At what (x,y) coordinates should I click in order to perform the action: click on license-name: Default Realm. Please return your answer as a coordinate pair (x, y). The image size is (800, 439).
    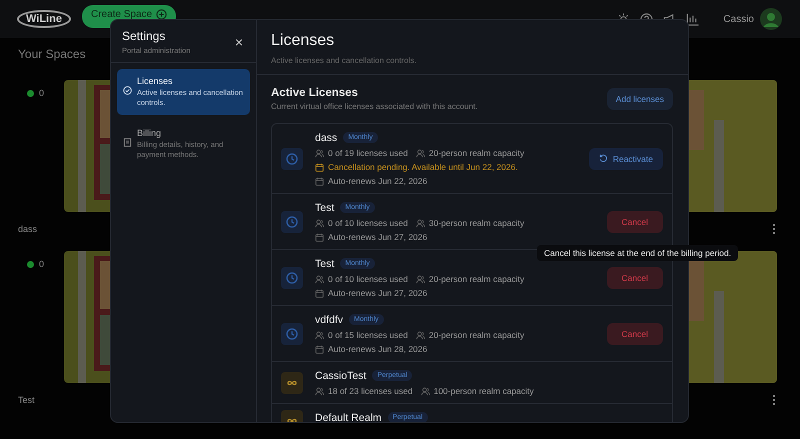
    Looking at the image, I should click on (348, 417).